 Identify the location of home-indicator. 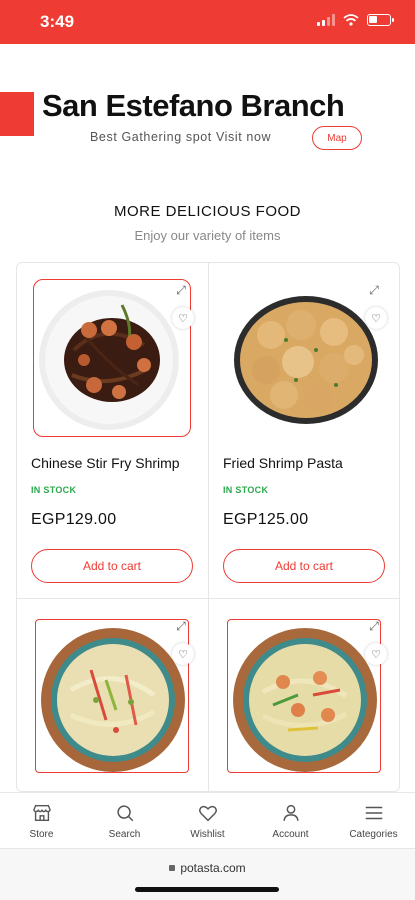
(207, 889).